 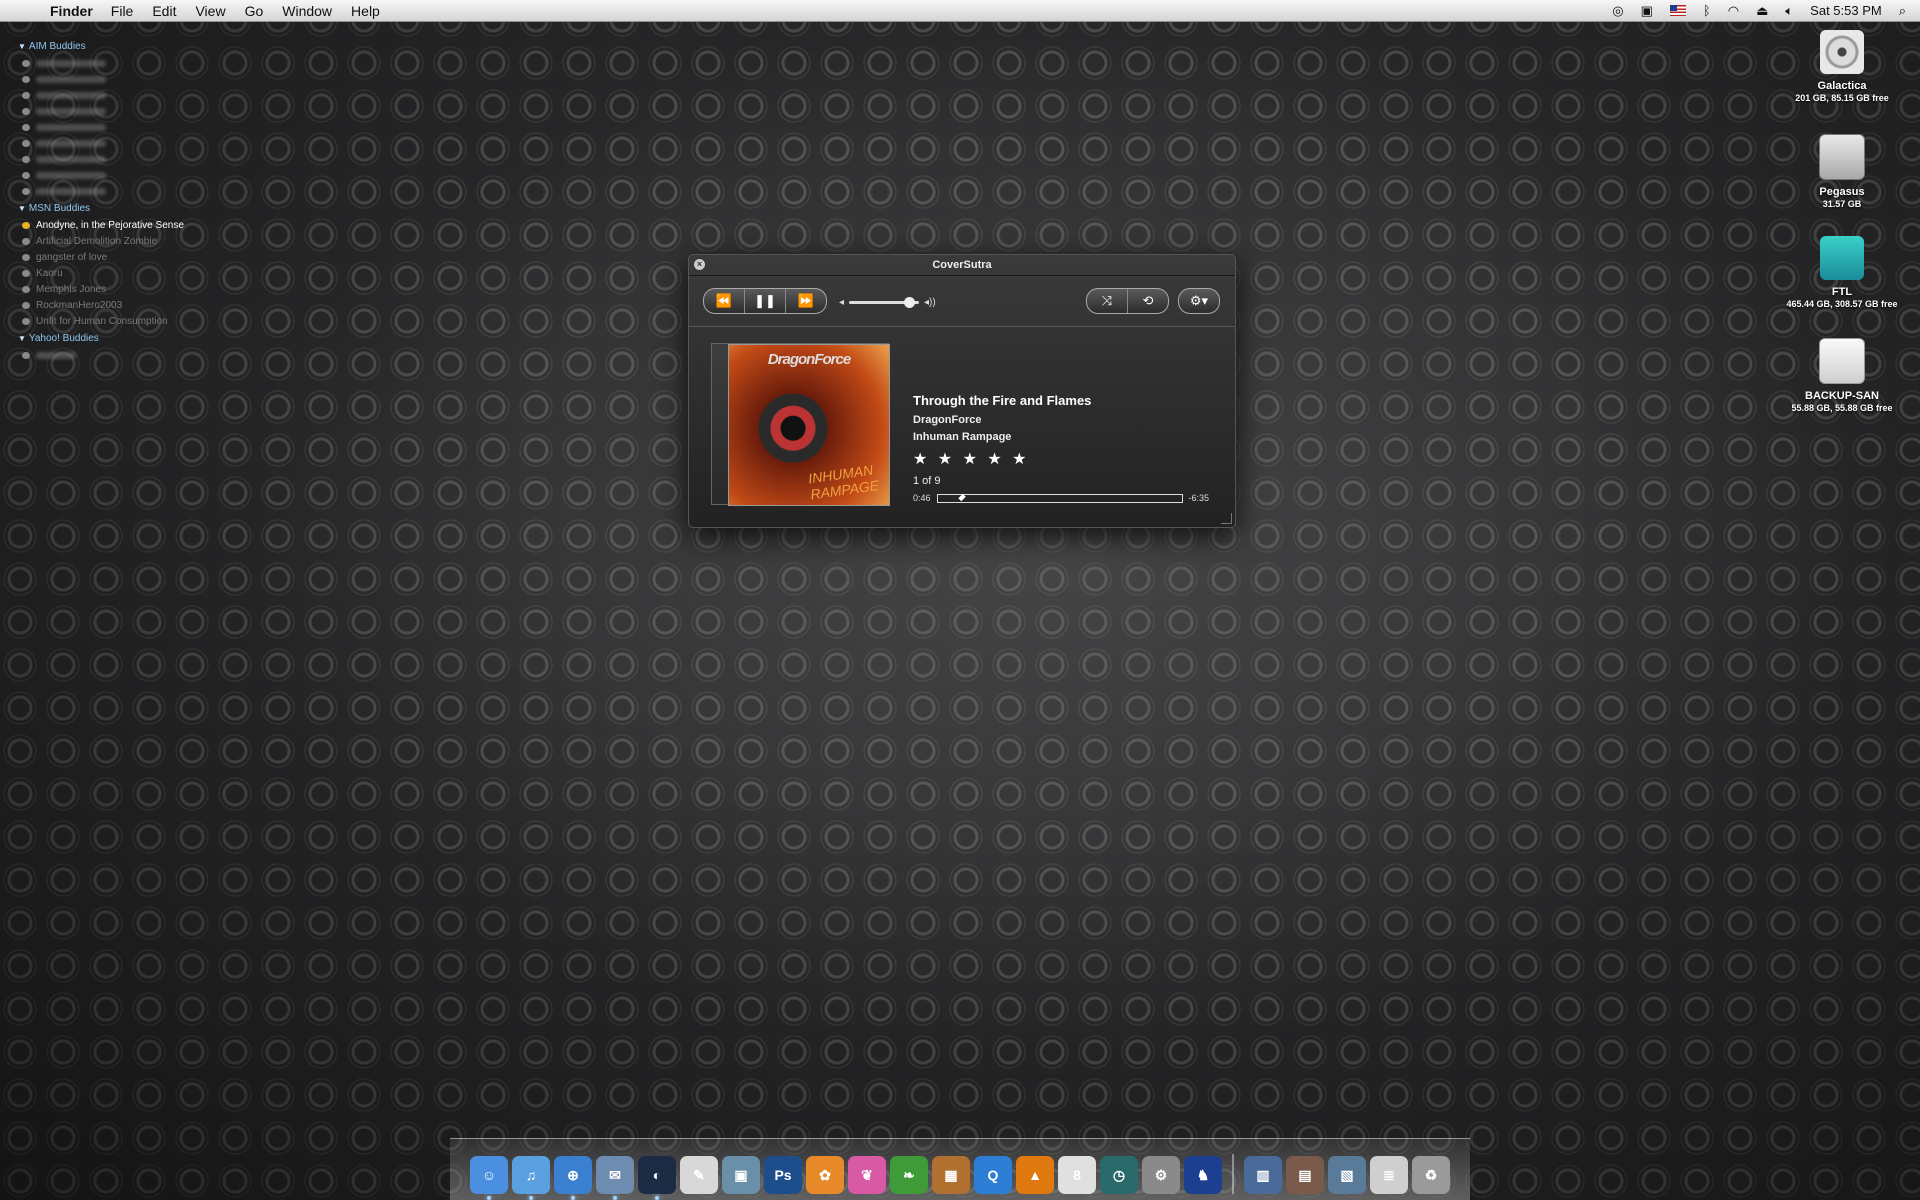 What do you see at coordinates (103, 257) in the screenshot?
I see `list-item: gangster of love` at bounding box center [103, 257].